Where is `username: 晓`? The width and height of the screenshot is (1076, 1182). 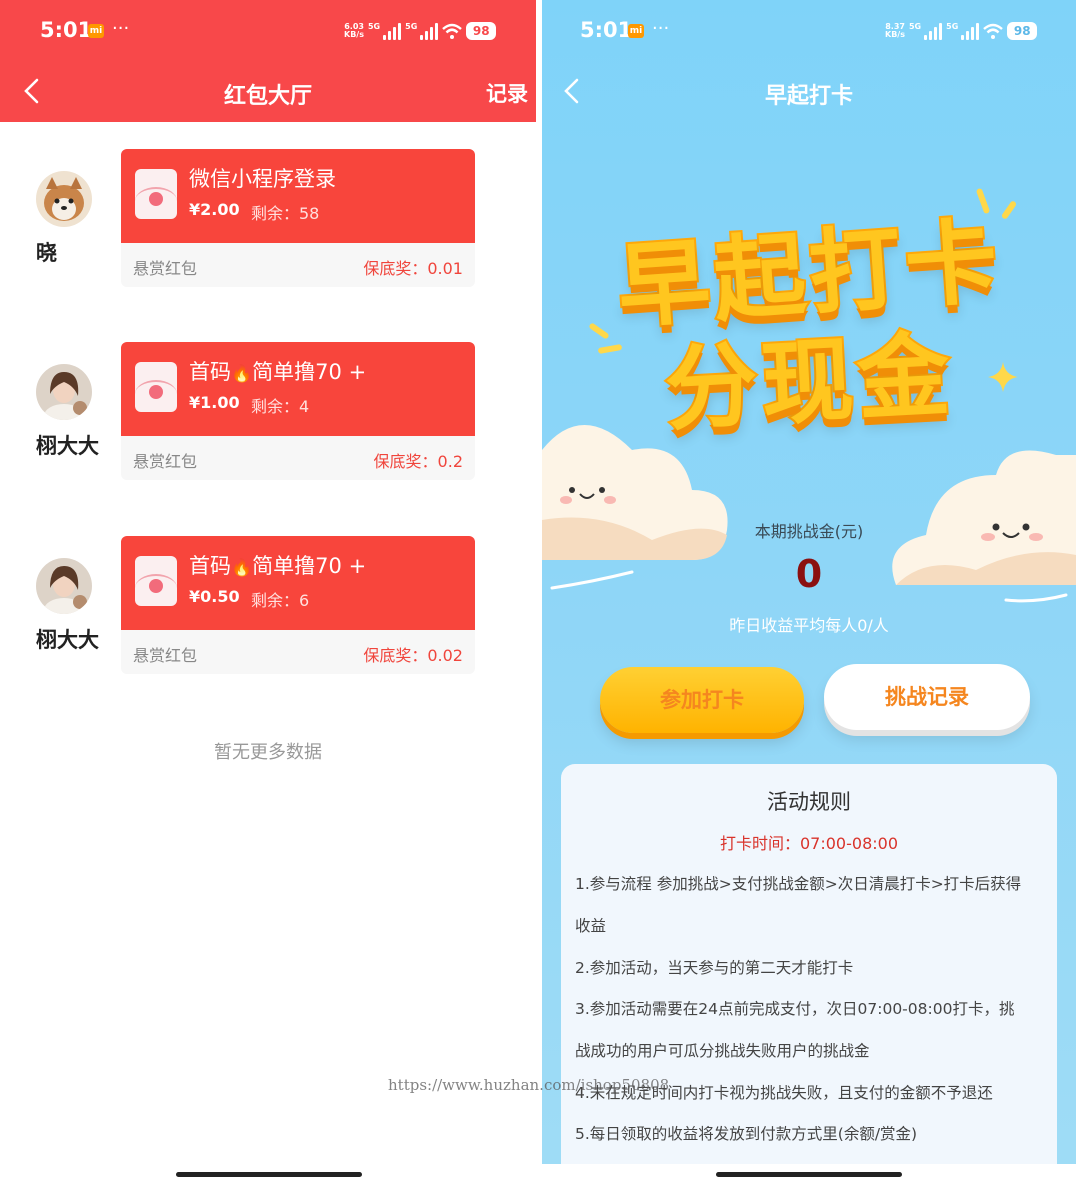 username: 晓 is located at coordinates (46, 253).